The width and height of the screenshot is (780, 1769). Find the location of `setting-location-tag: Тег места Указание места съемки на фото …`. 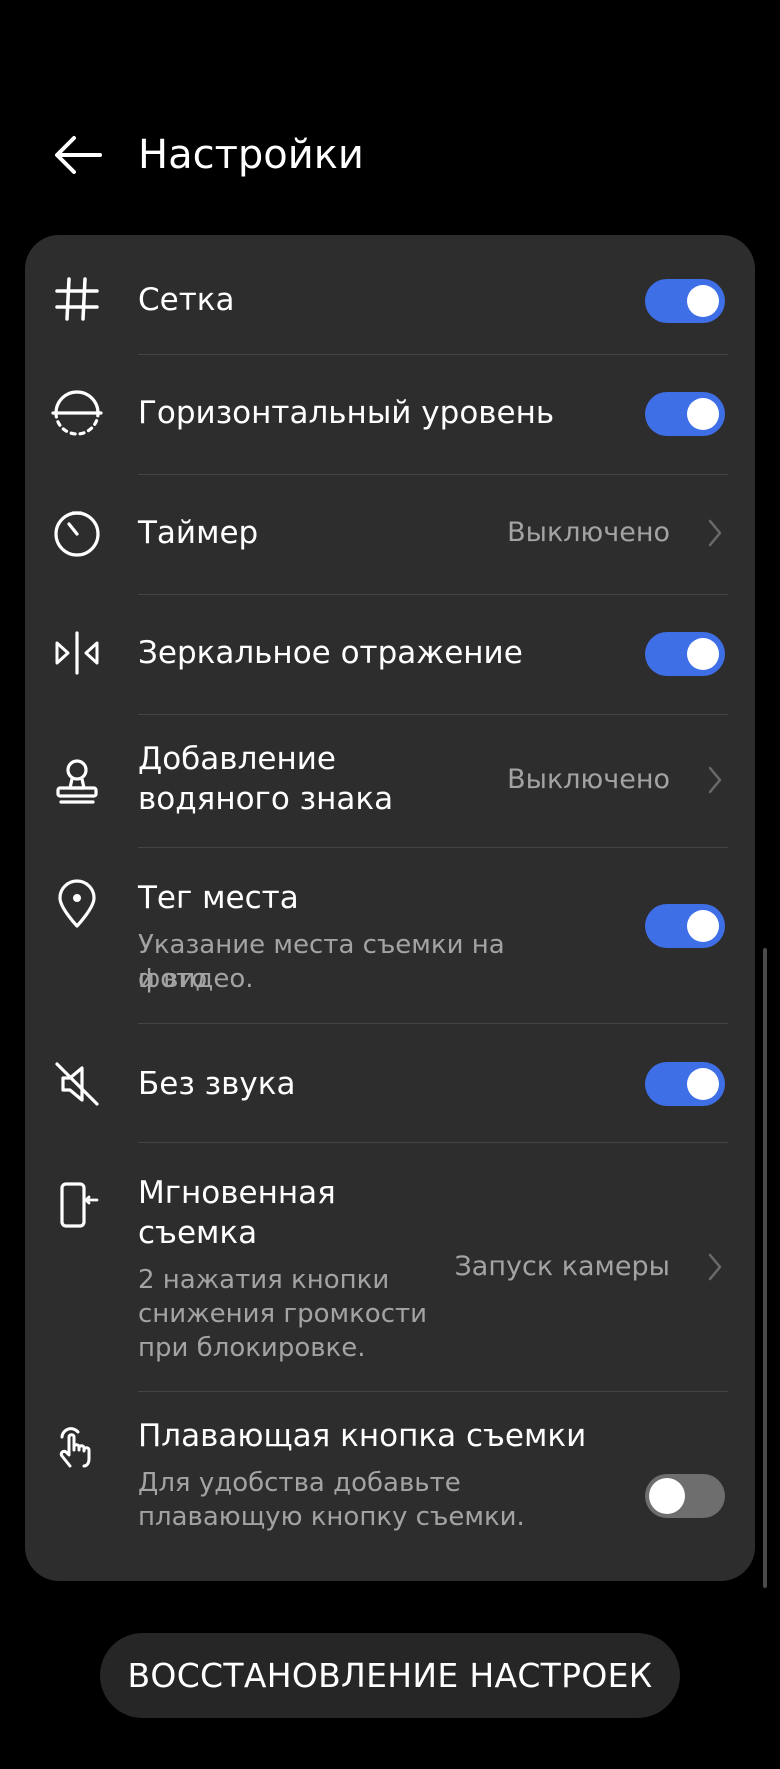

setting-location-tag: Тег места Указание места съемки на фото … is located at coordinates (390, 935).